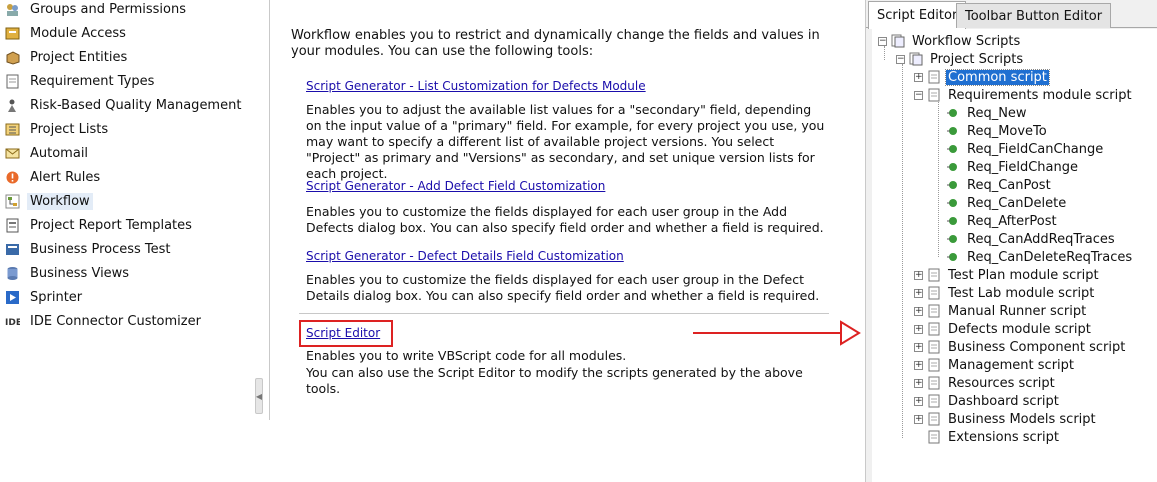  What do you see at coordinates (1023, 275) in the screenshot?
I see `tree-label: Test Plan module script` at bounding box center [1023, 275].